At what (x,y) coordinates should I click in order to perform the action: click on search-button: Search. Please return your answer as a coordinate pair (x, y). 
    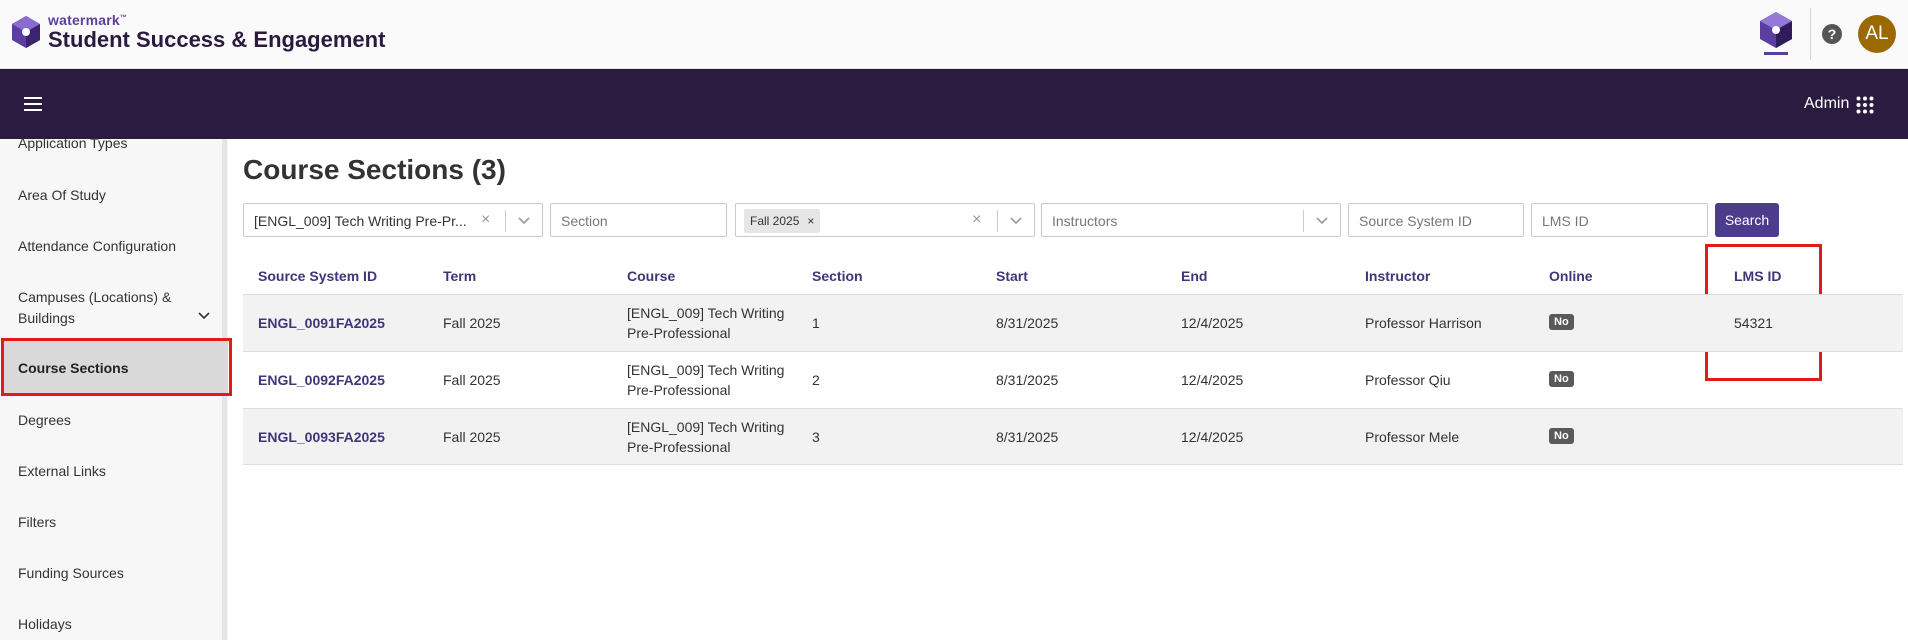
    Looking at the image, I should click on (1747, 220).